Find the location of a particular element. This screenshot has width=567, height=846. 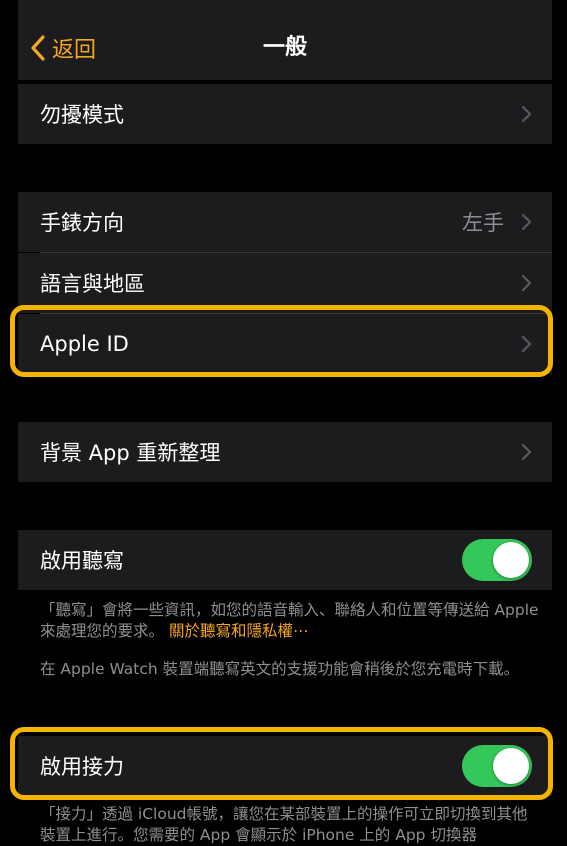

row-label: 勿擾模式 is located at coordinates (82, 115).